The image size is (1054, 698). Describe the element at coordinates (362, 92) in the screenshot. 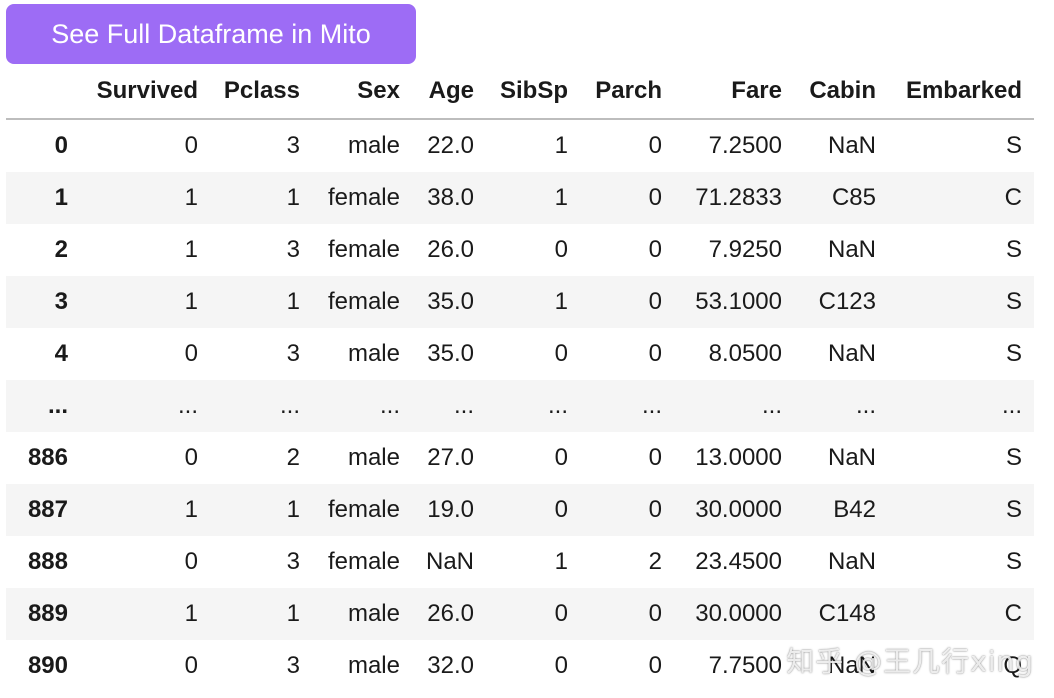

I see `column-header-sex: Sex` at that location.